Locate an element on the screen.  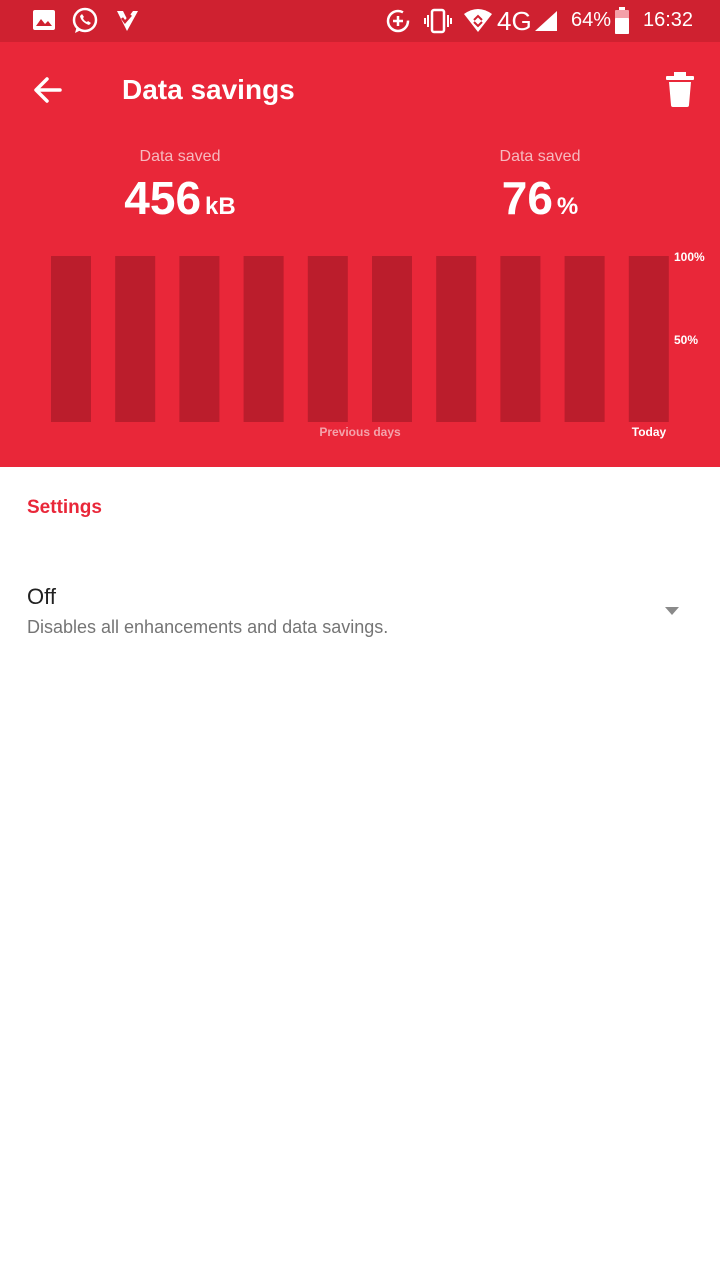
signal-icon is located at coordinates (546, 21).